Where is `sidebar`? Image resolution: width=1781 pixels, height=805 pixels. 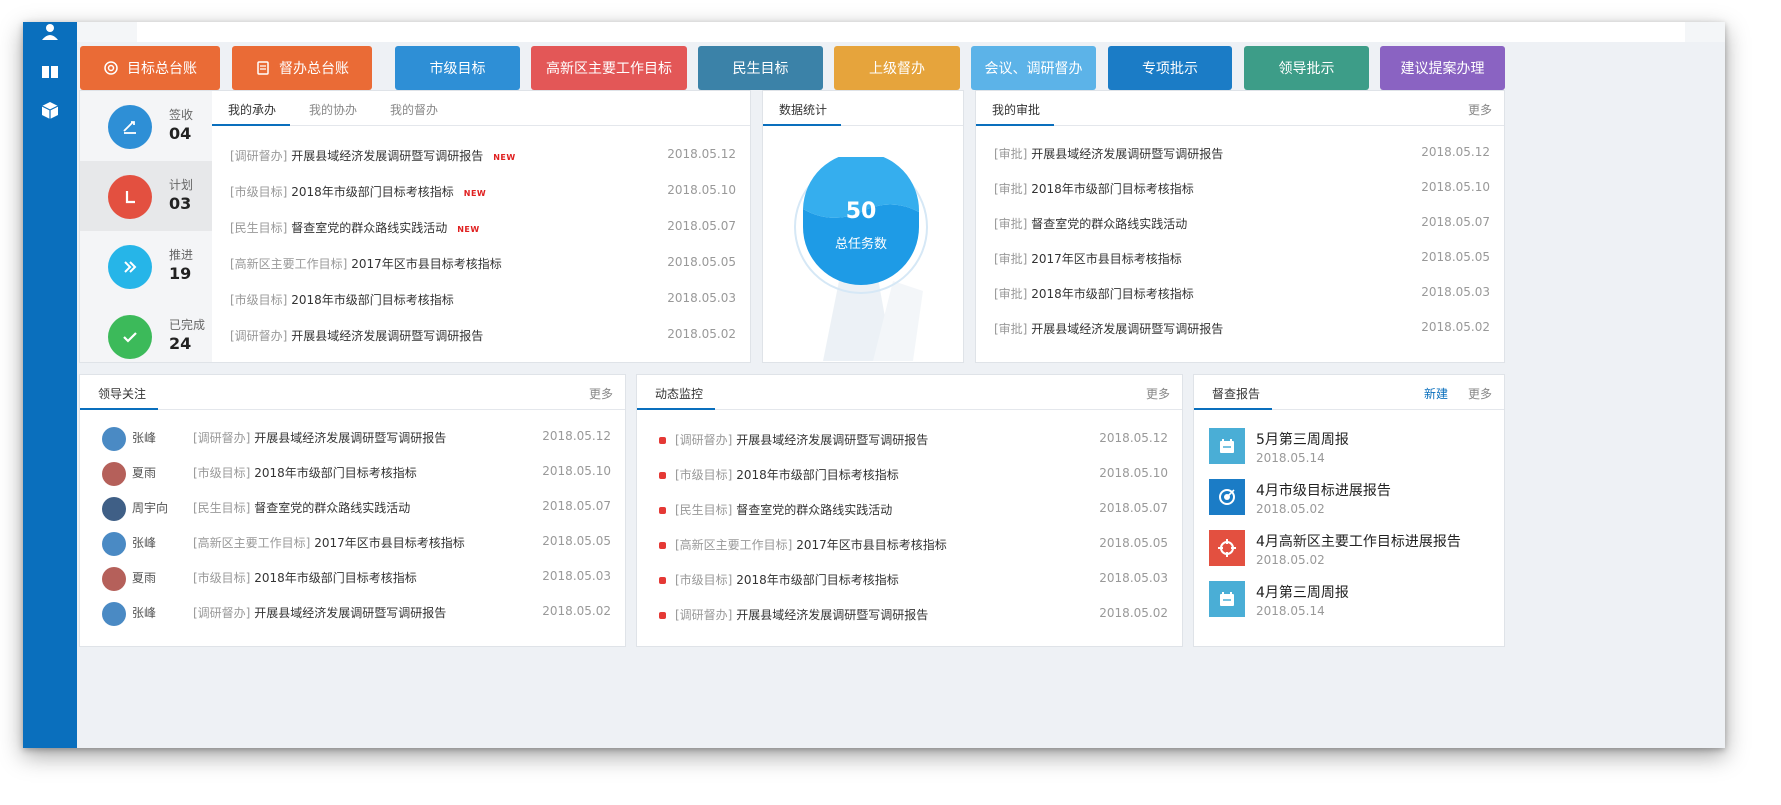 sidebar is located at coordinates (50, 385).